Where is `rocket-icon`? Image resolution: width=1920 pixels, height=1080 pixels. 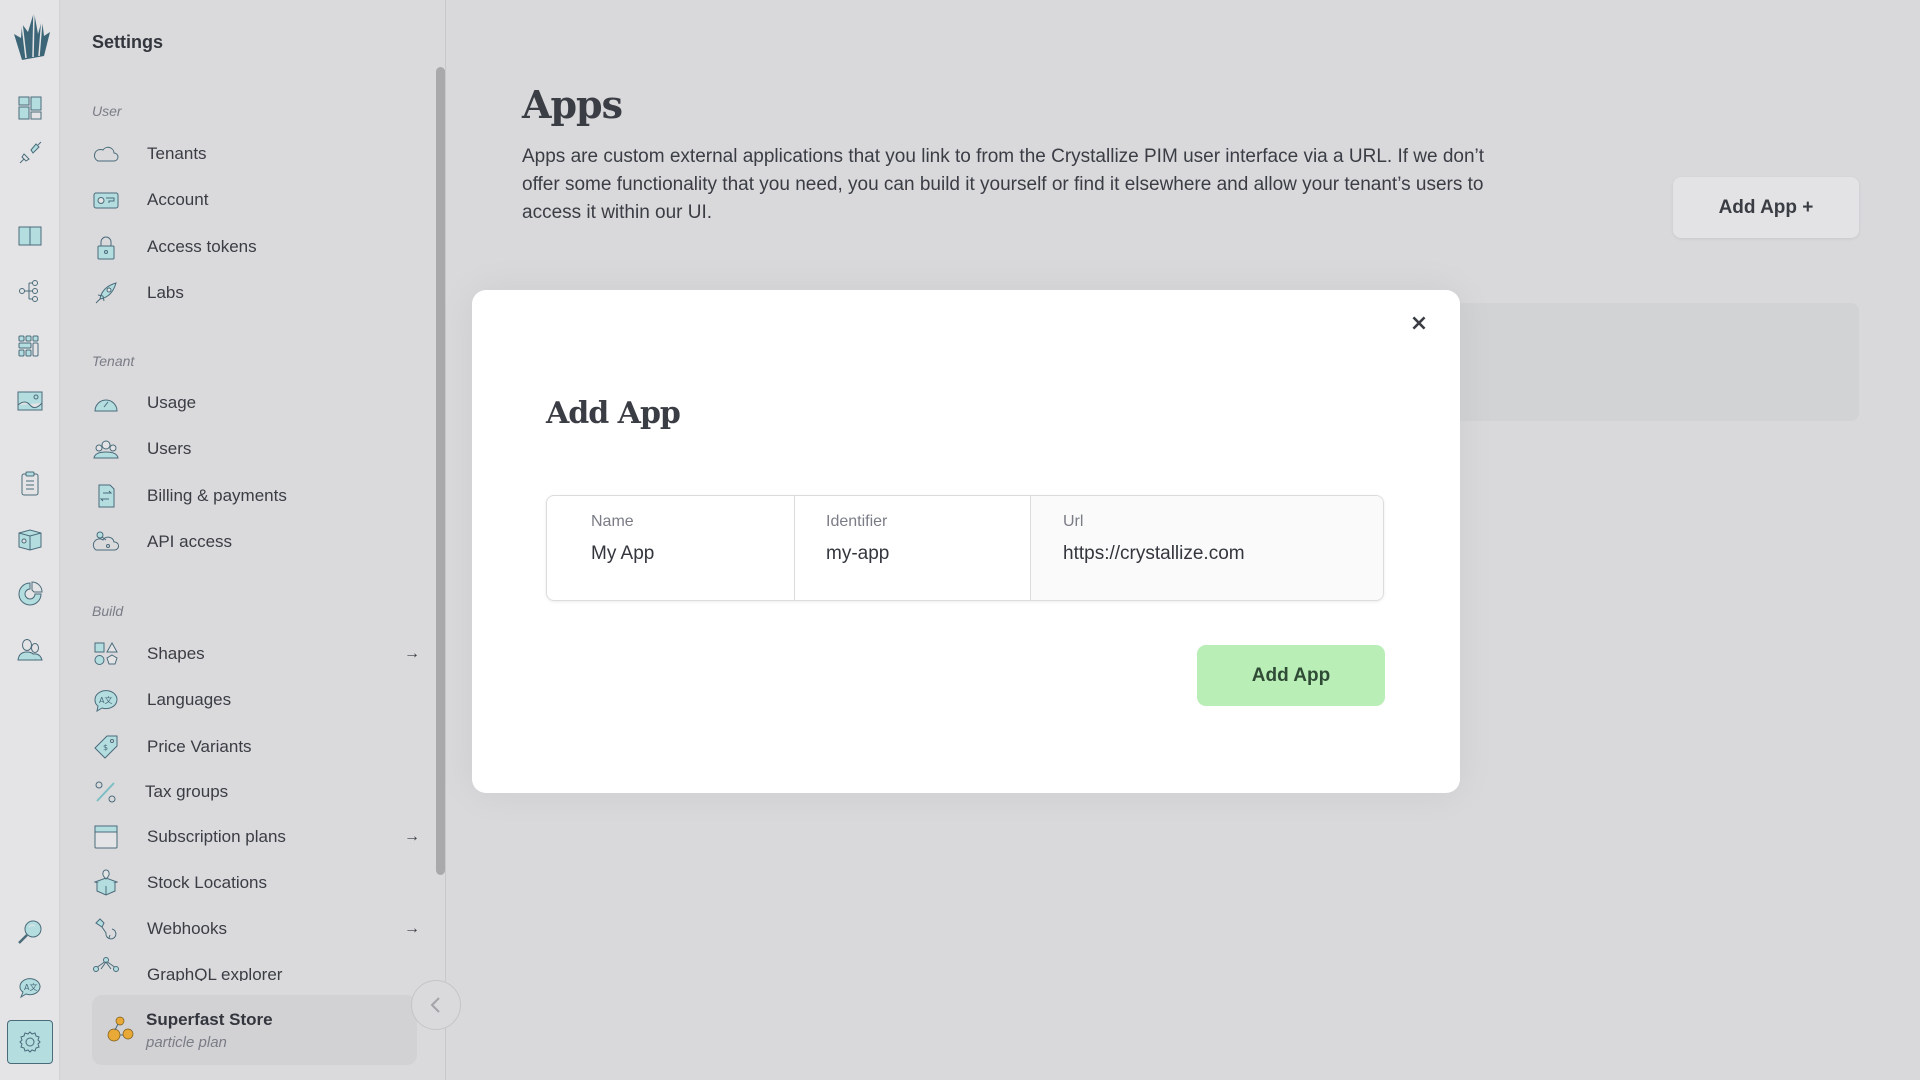 rocket-icon is located at coordinates (106, 293).